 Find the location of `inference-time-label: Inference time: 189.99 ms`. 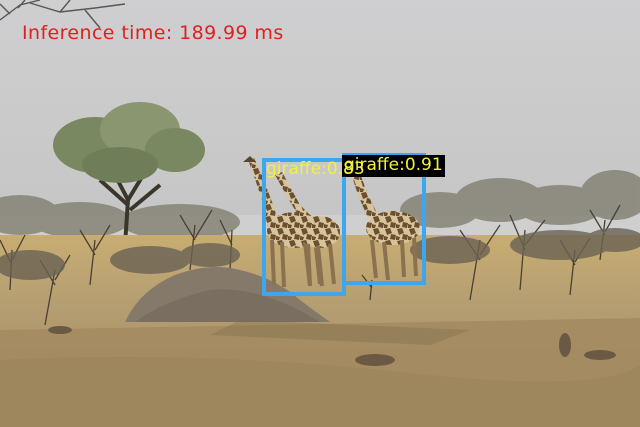

inference-time-label: Inference time: 189.99 ms is located at coordinates (153, 33).